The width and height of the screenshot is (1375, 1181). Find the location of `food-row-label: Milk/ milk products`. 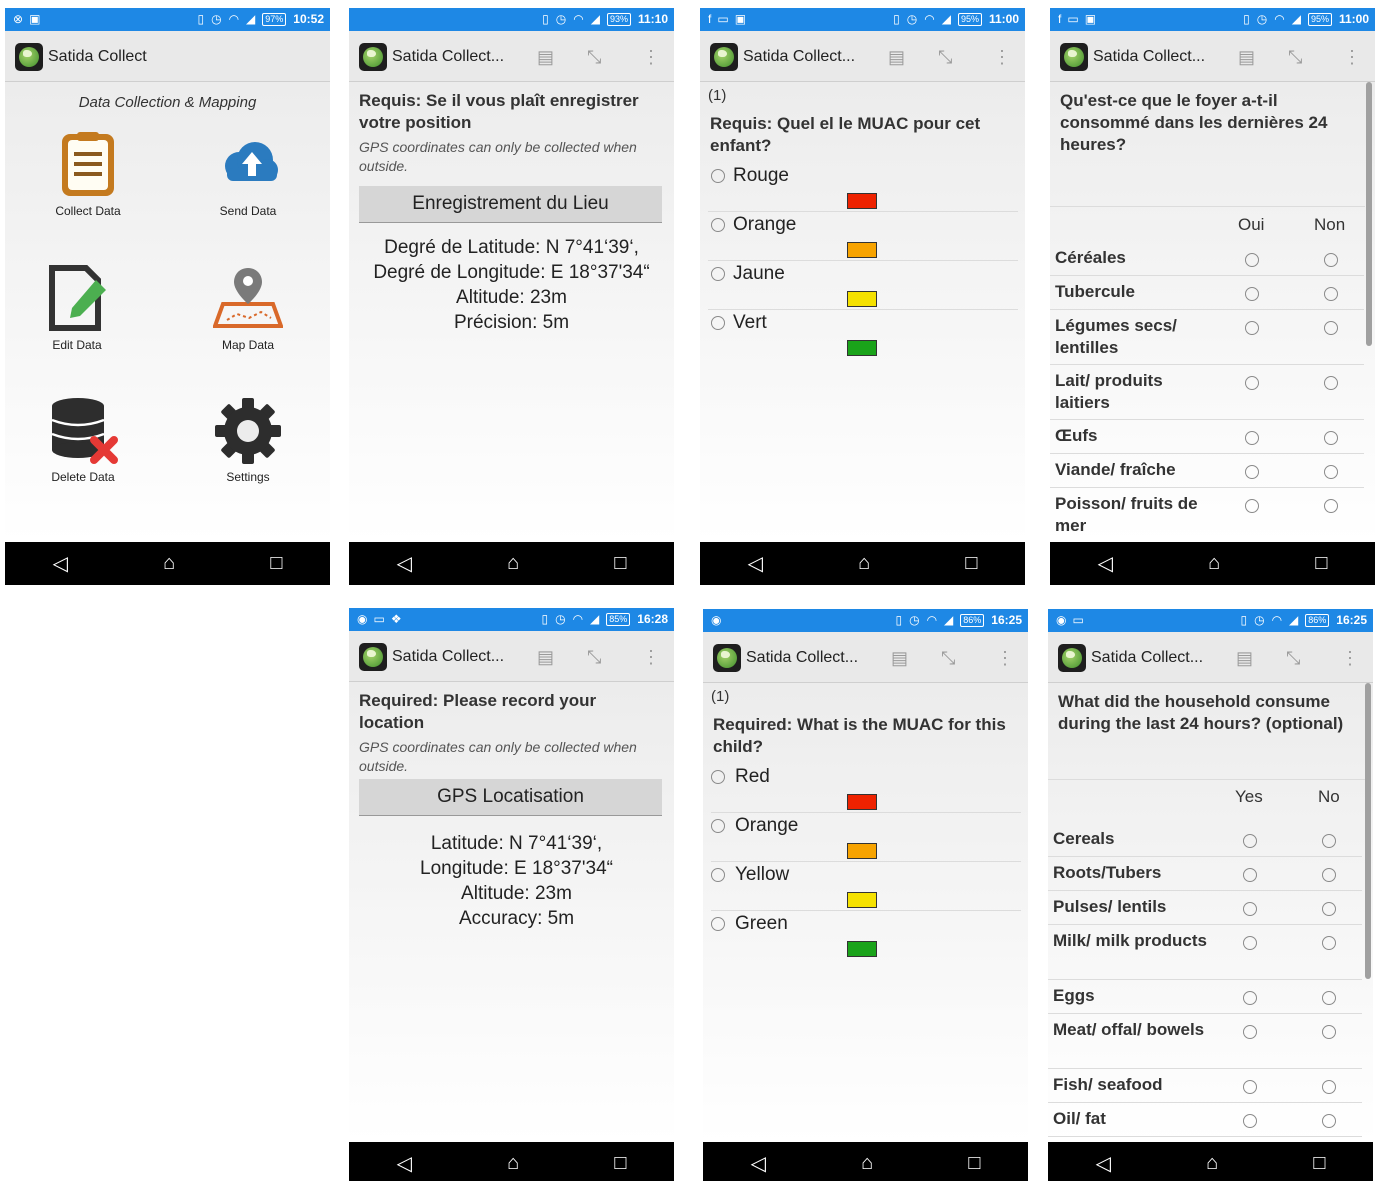

food-row-label: Milk/ milk products is located at coordinates (1130, 940).